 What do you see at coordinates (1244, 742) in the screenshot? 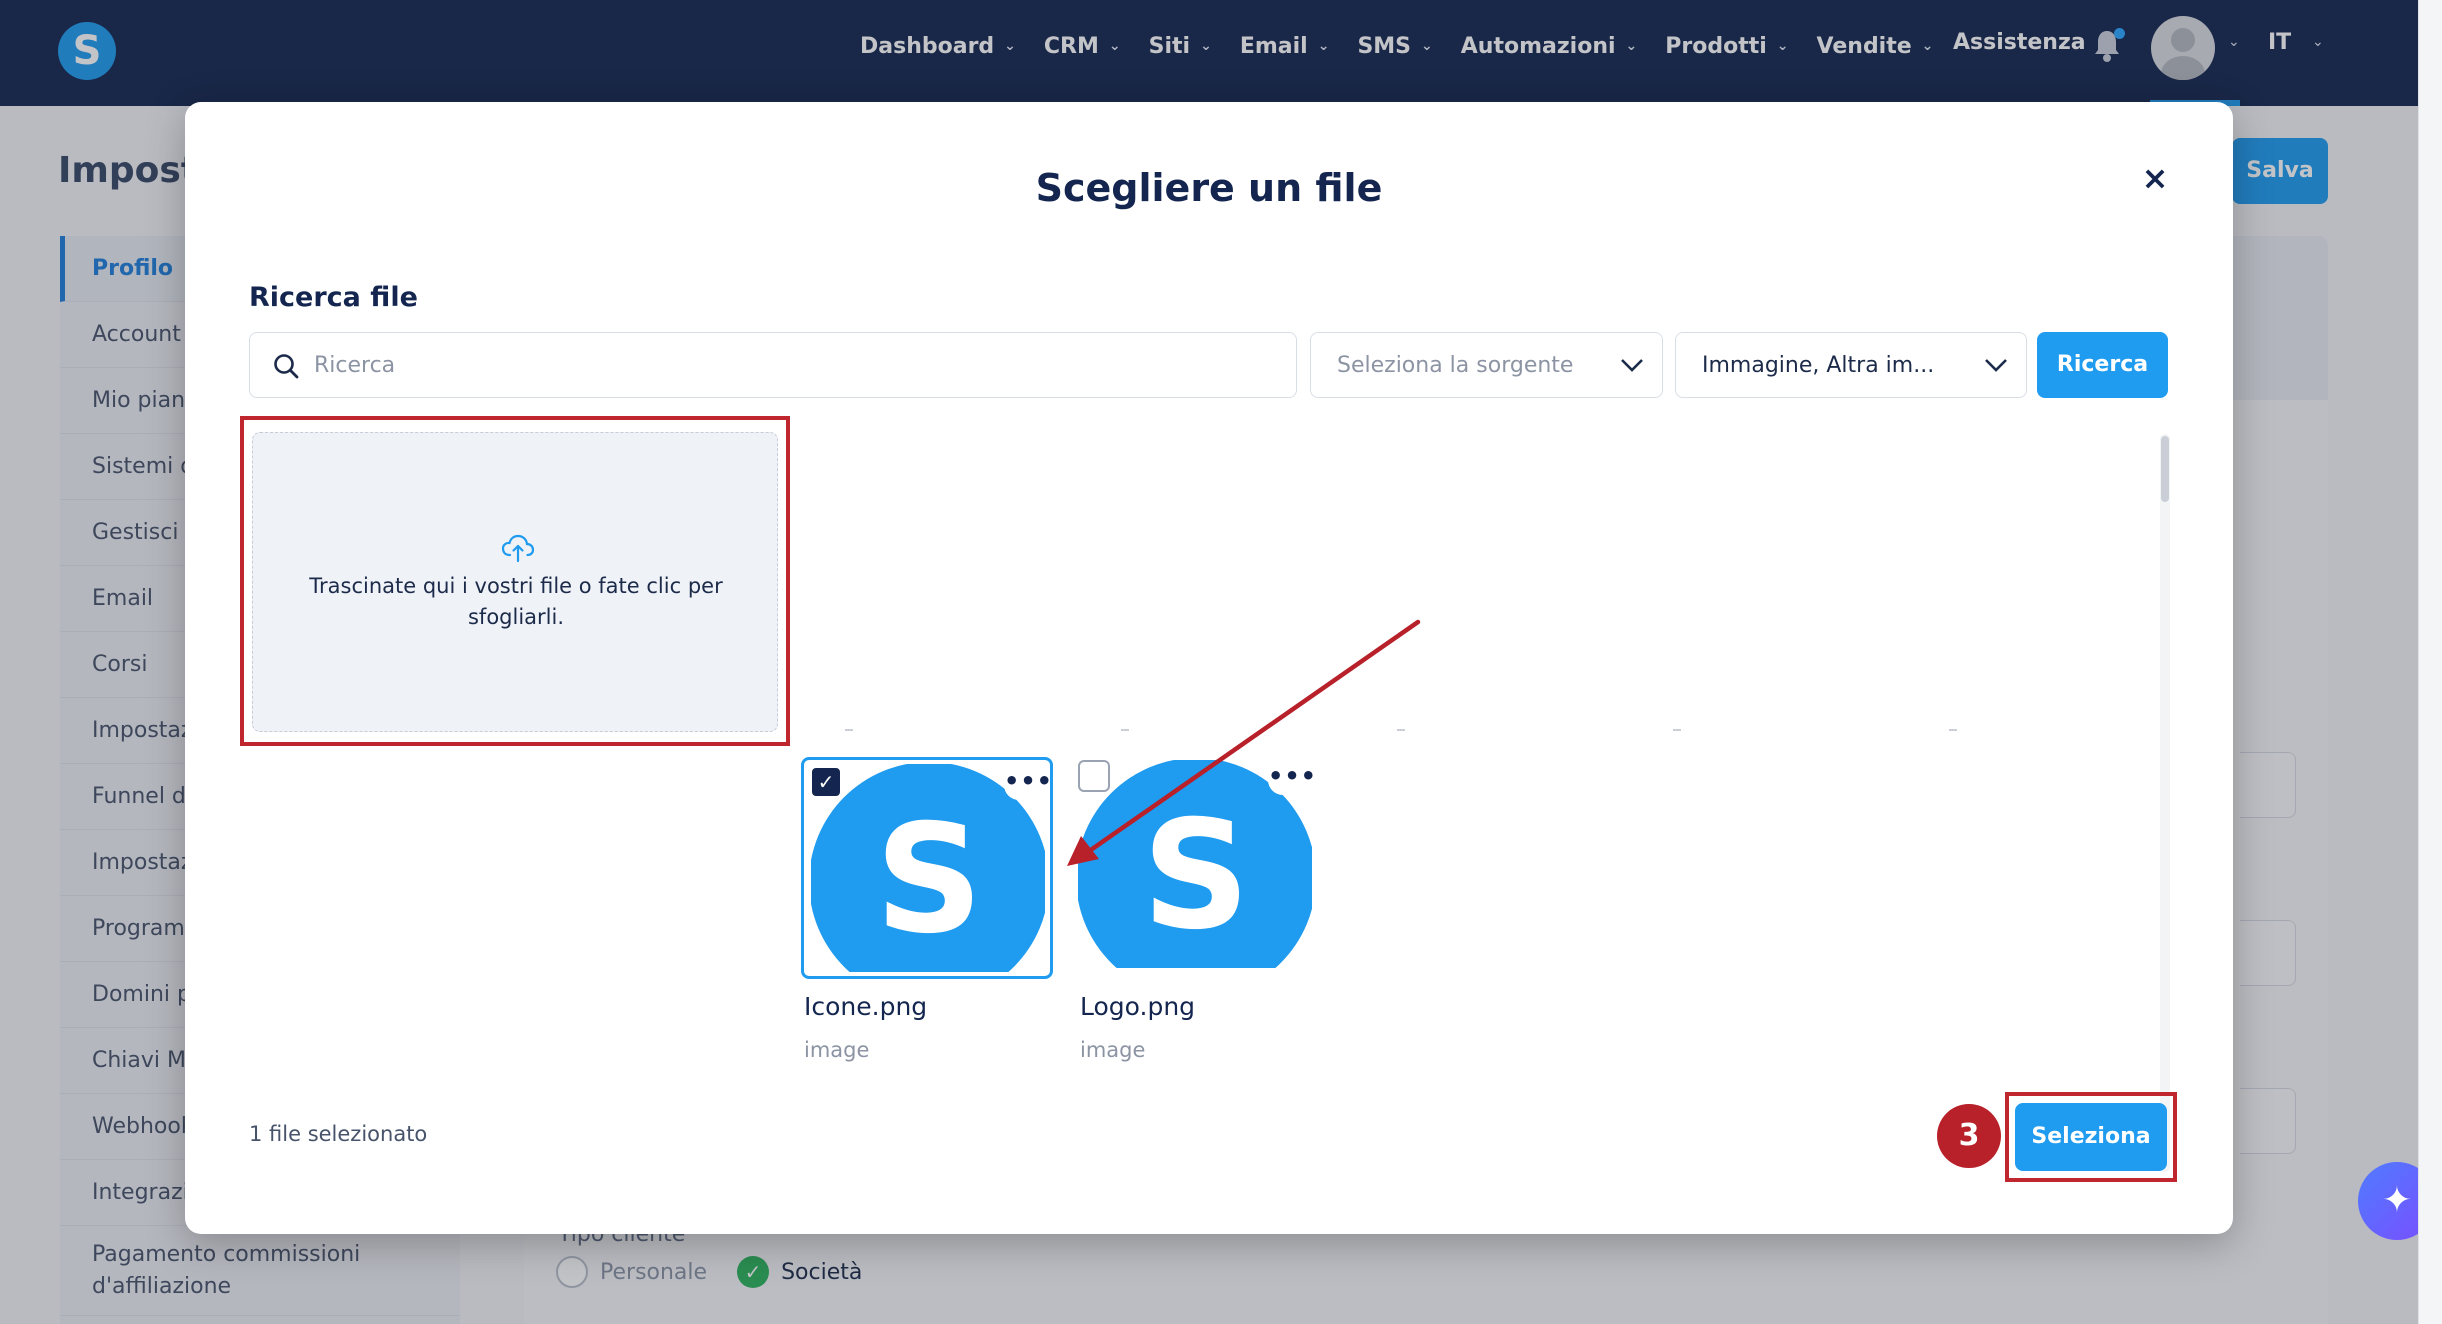
I see `annotation-arrow` at bounding box center [1244, 742].